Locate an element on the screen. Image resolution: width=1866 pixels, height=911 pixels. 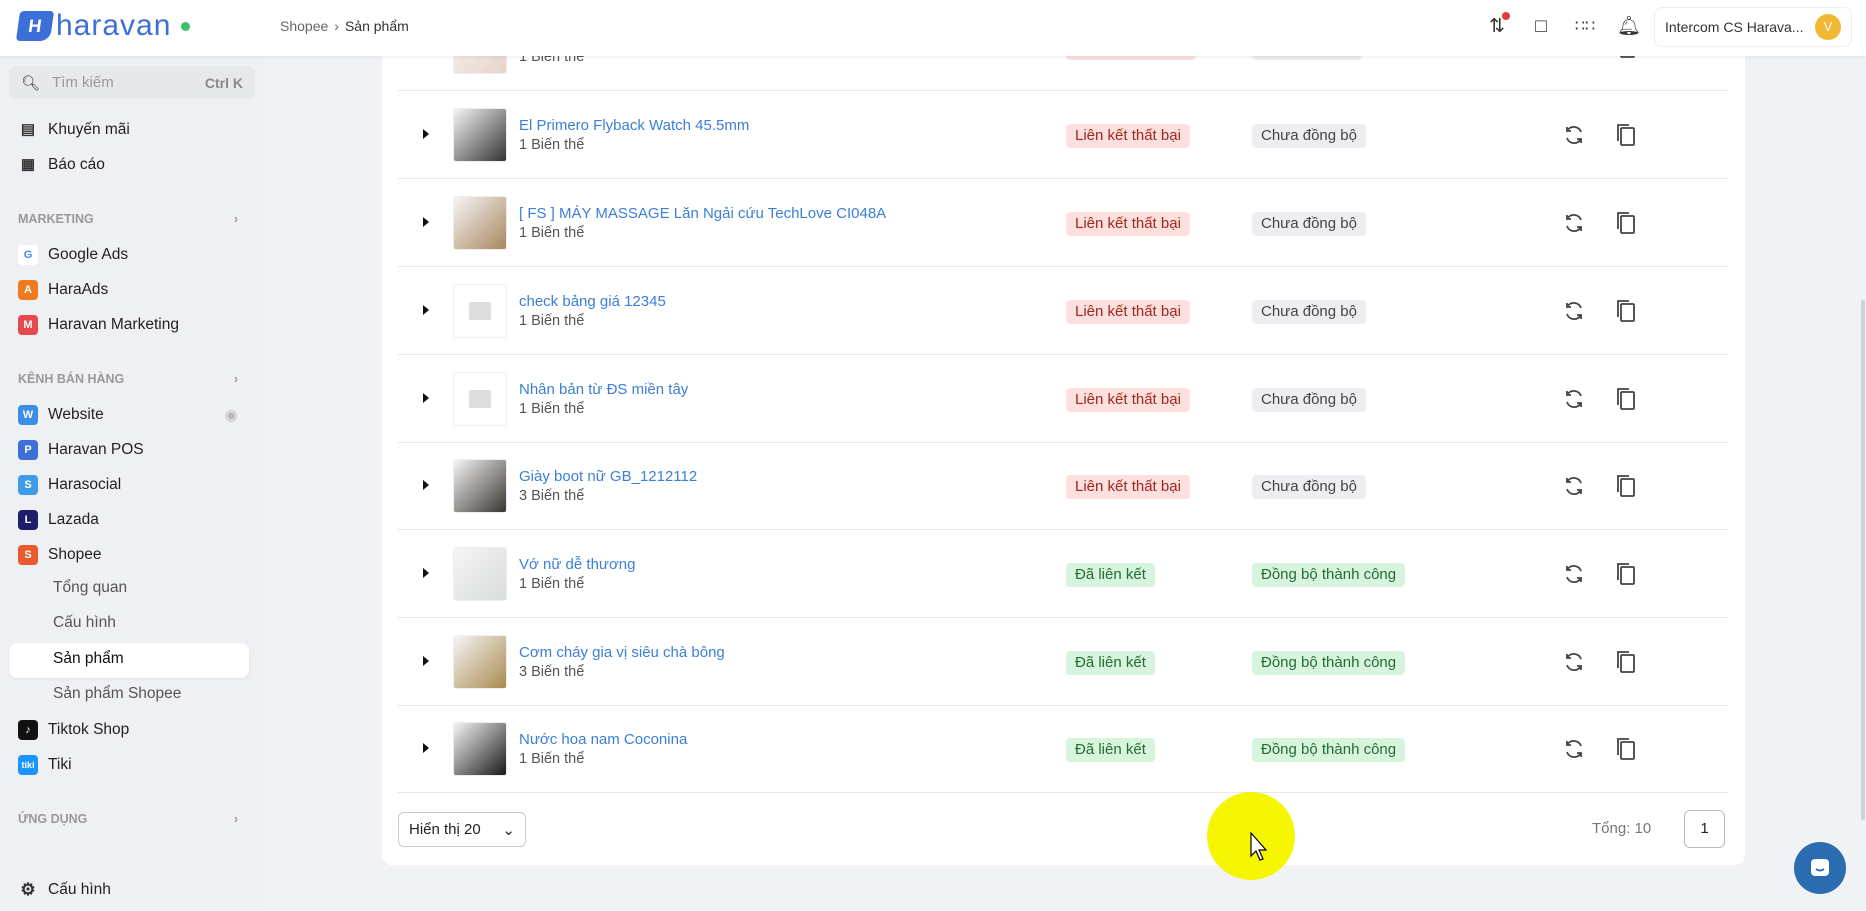
sync-status-badge: Chưa đồng bộ is located at coordinates (1309, 312).